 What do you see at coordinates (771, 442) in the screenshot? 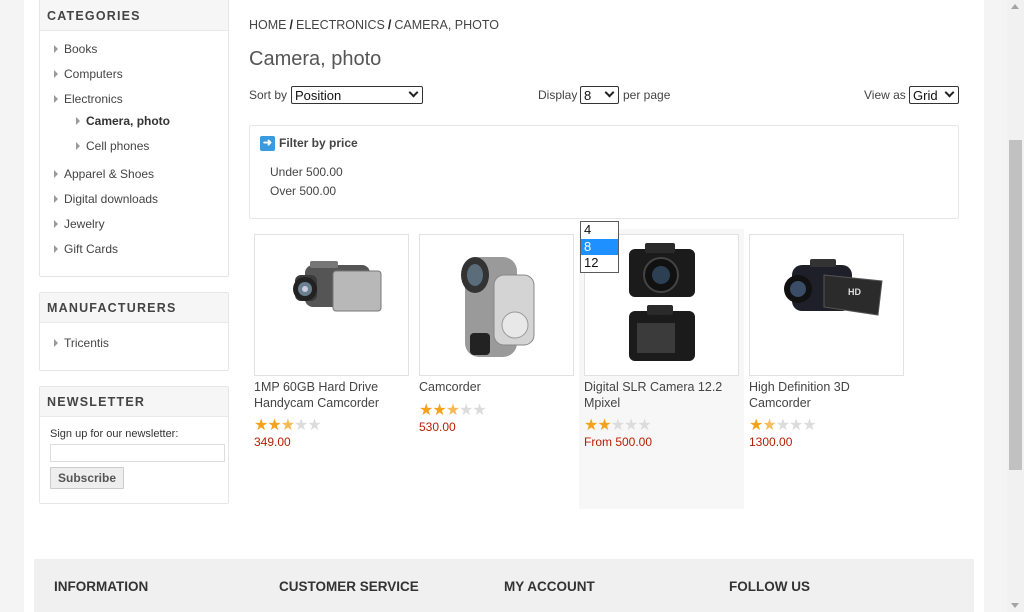
I see `product-price: 1300.00` at bounding box center [771, 442].